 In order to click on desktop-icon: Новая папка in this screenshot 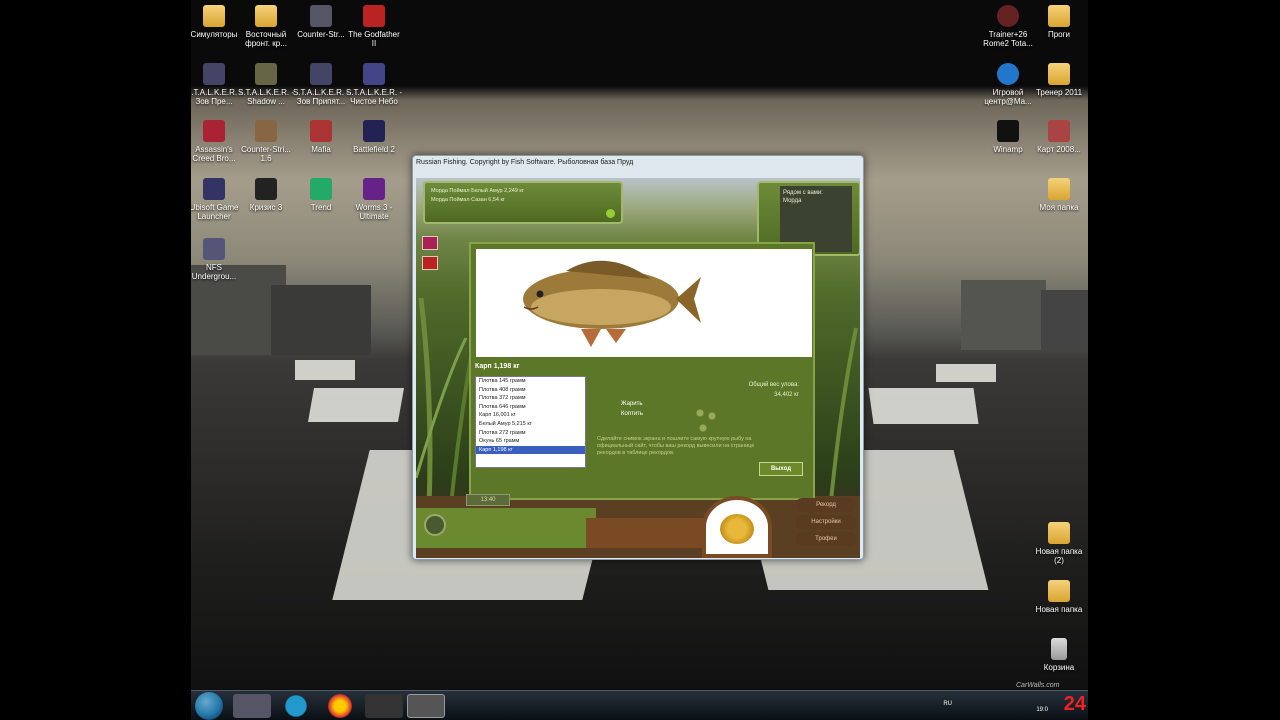, I will do `click(1059, 597)`.